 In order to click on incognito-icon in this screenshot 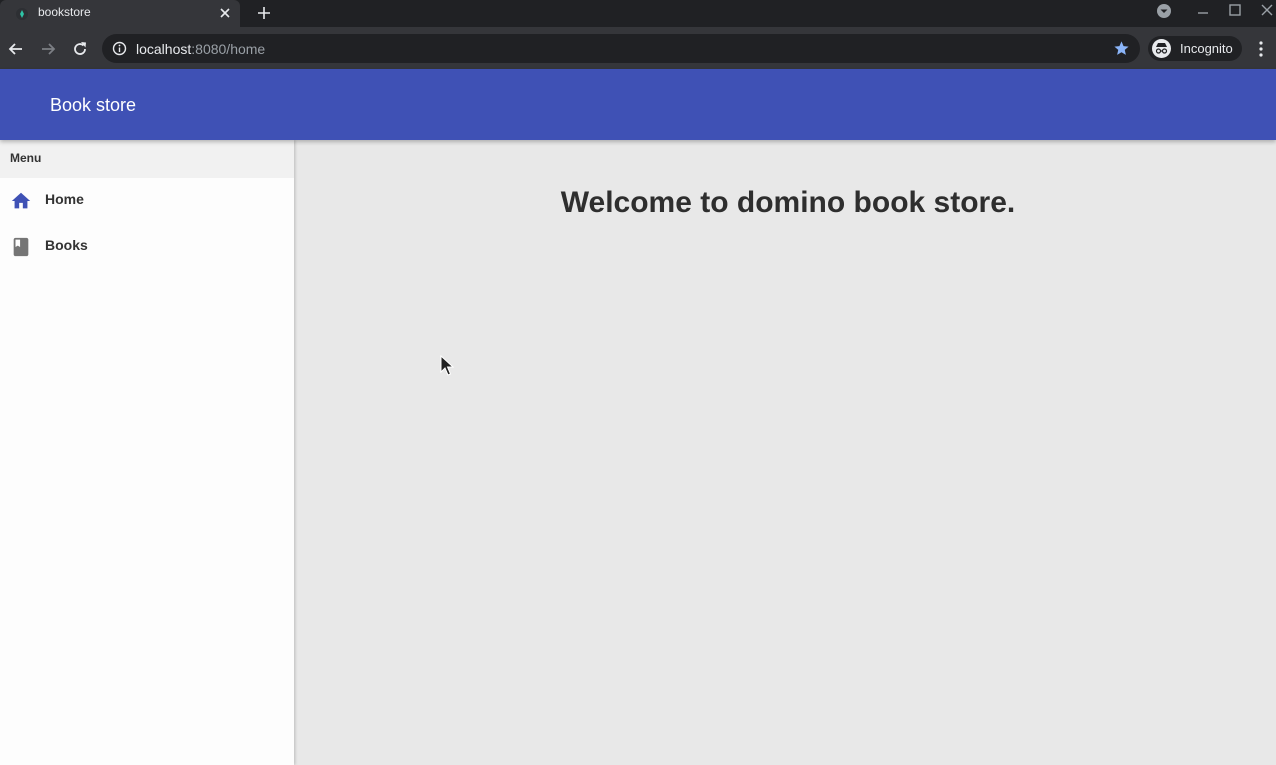, I will do `click(1161, 48)`.